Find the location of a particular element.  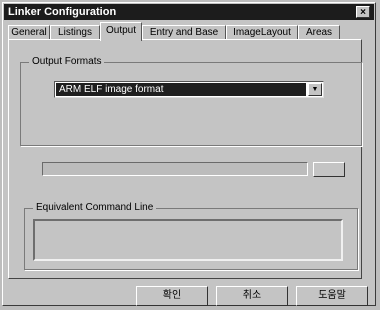

output-format-select: ARM ELF image format ▼ is located at coordinates (189, 89).